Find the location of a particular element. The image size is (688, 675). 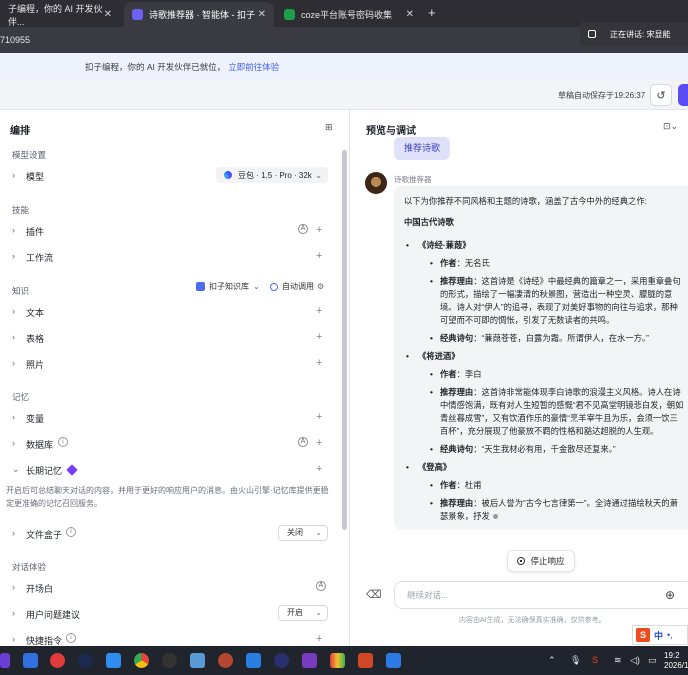

clock: 19:2 2026/1 is located at coordinates (676, 661).